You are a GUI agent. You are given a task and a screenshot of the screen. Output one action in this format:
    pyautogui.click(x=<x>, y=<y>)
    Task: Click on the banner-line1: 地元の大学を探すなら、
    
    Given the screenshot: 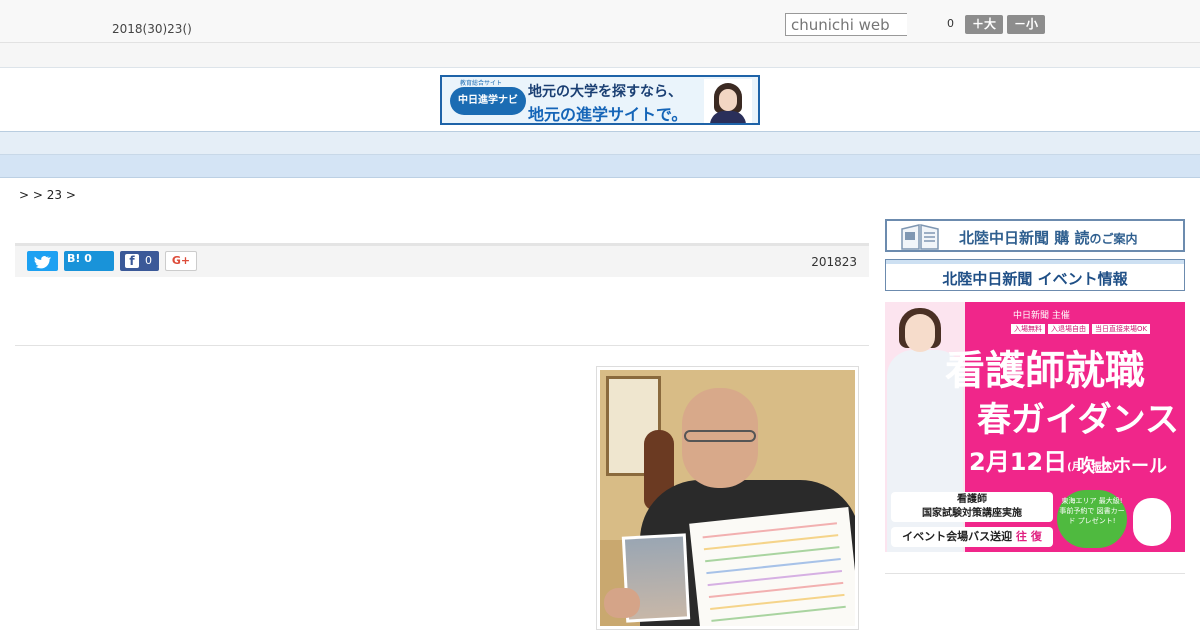 What is the action you would take?
    pyautogui.click(x=605, y=92)
    